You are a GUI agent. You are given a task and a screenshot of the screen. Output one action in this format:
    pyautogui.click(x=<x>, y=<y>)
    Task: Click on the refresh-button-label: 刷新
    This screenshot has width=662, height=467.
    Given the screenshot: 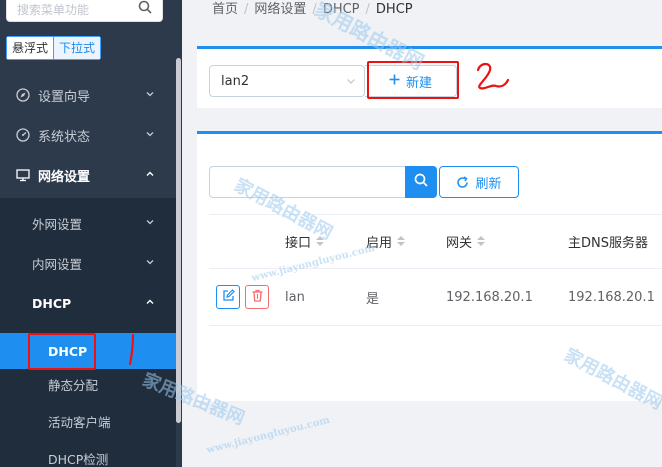 What is the action you would take?
    pyautogui.click(x=488, y=184)
    